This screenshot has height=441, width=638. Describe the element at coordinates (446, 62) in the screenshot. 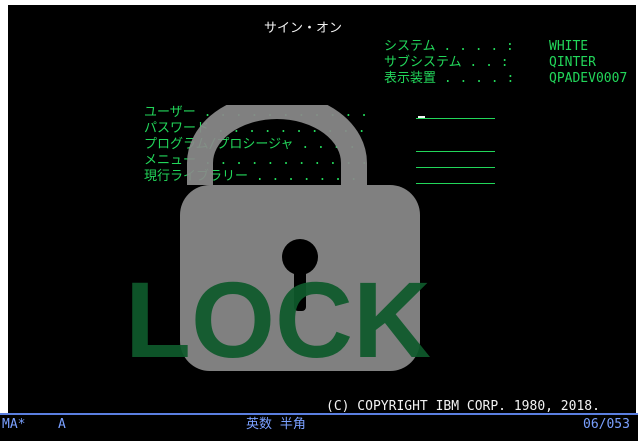

I see `subsystem-label: サブシステム . . :` at that location.